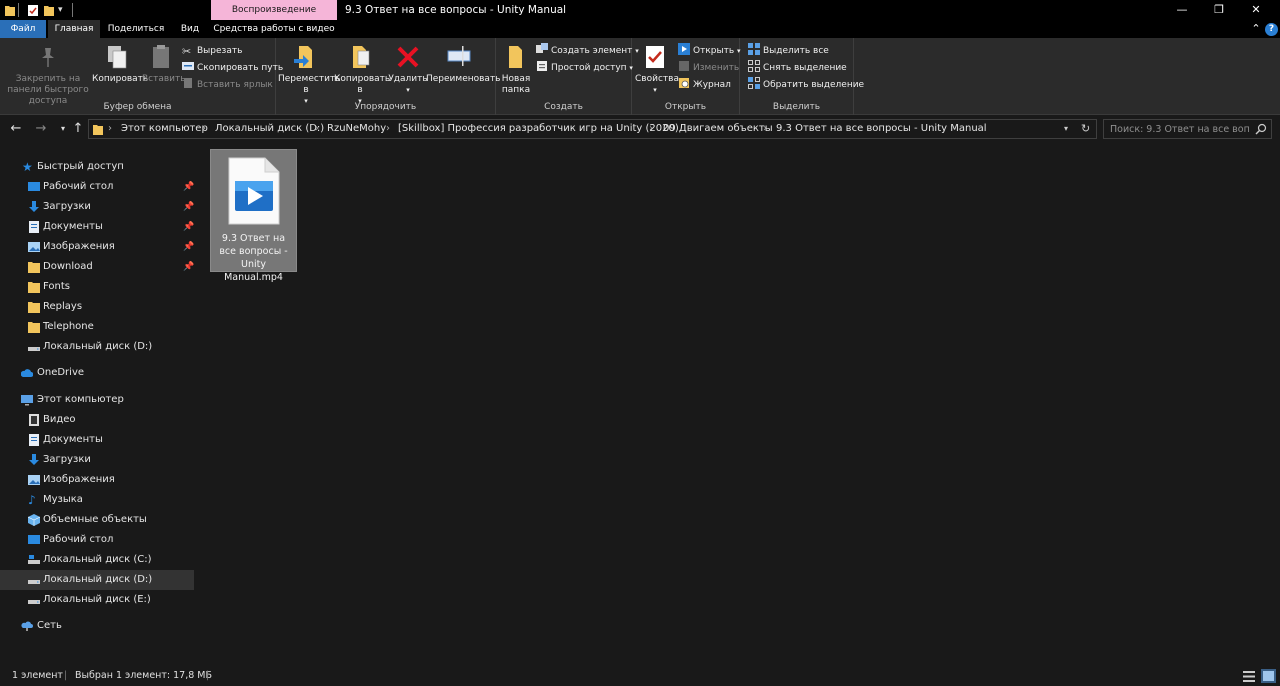 This screenshot has height=686, width=1280. What do you see at coordinates (97, 167) in the screenshot?
I see `nav-quick-access: ★ Быстрый доступ` at bounding box center [97, 167].